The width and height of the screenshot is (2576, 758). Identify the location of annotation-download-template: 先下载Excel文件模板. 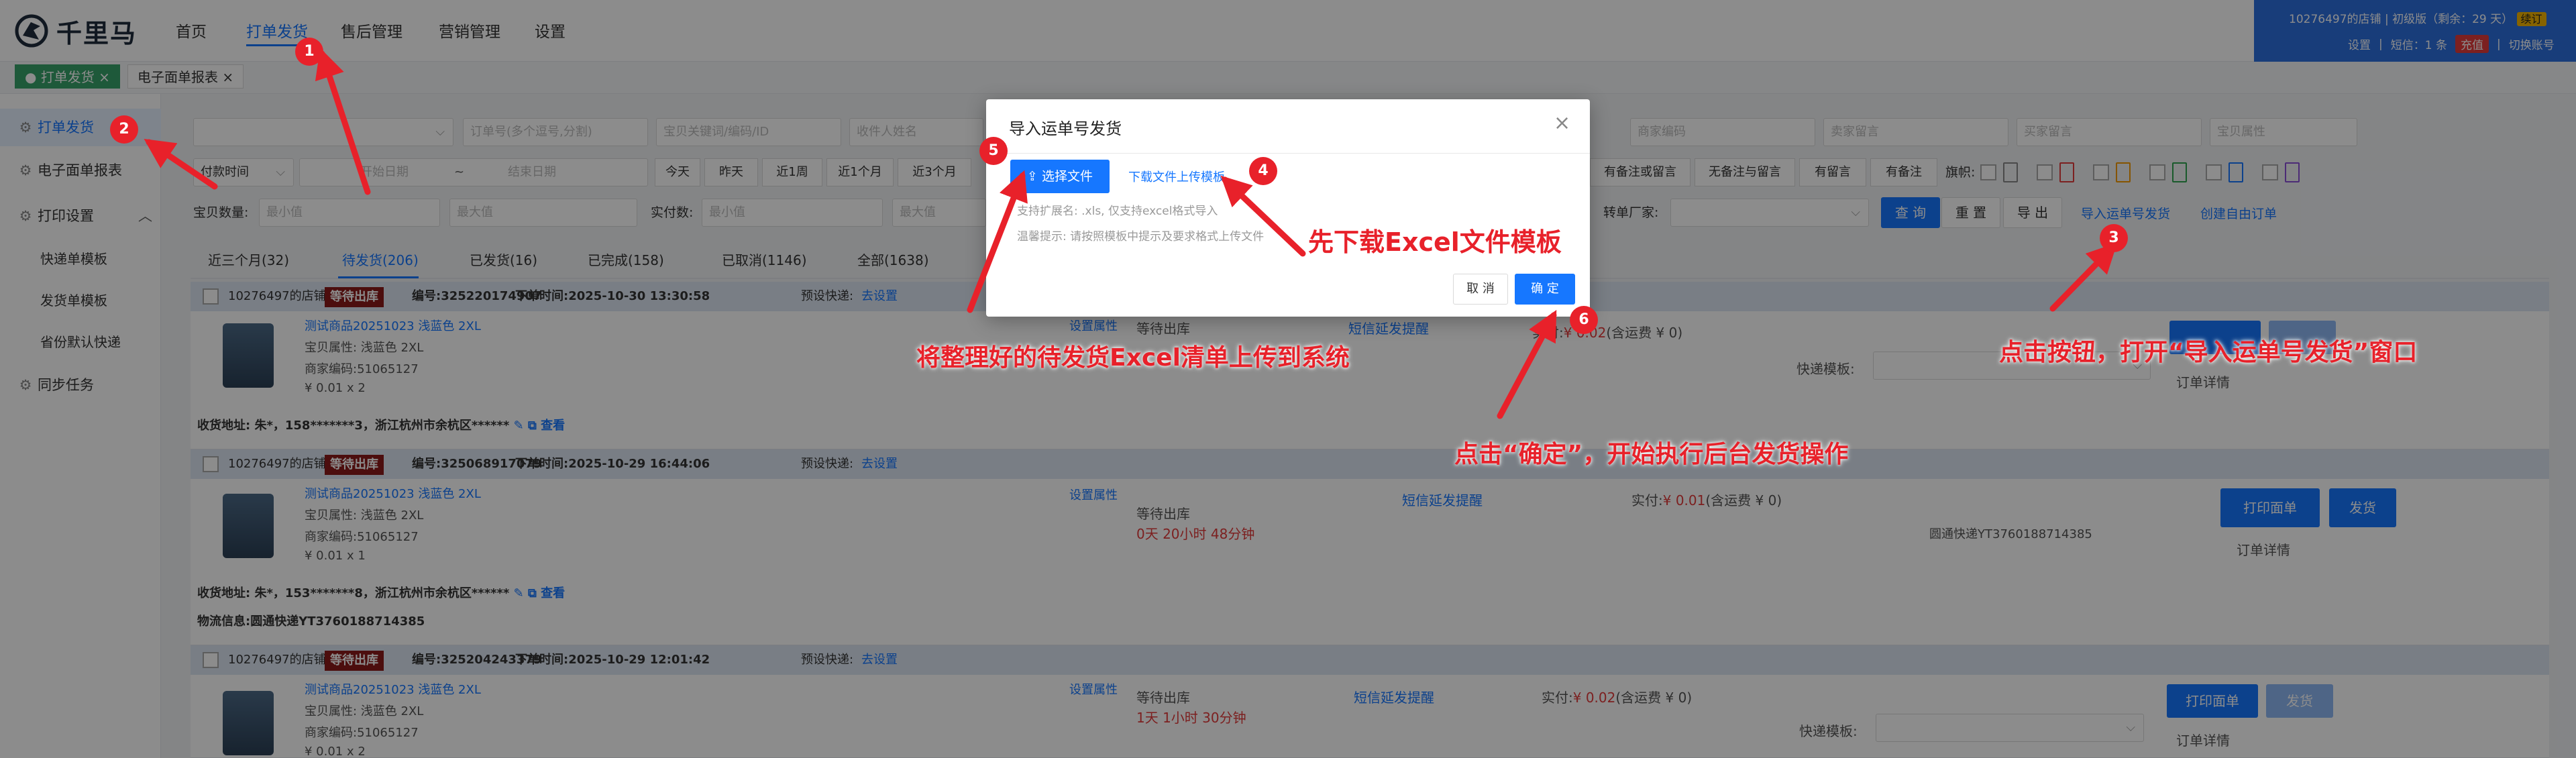
(1435, 242).